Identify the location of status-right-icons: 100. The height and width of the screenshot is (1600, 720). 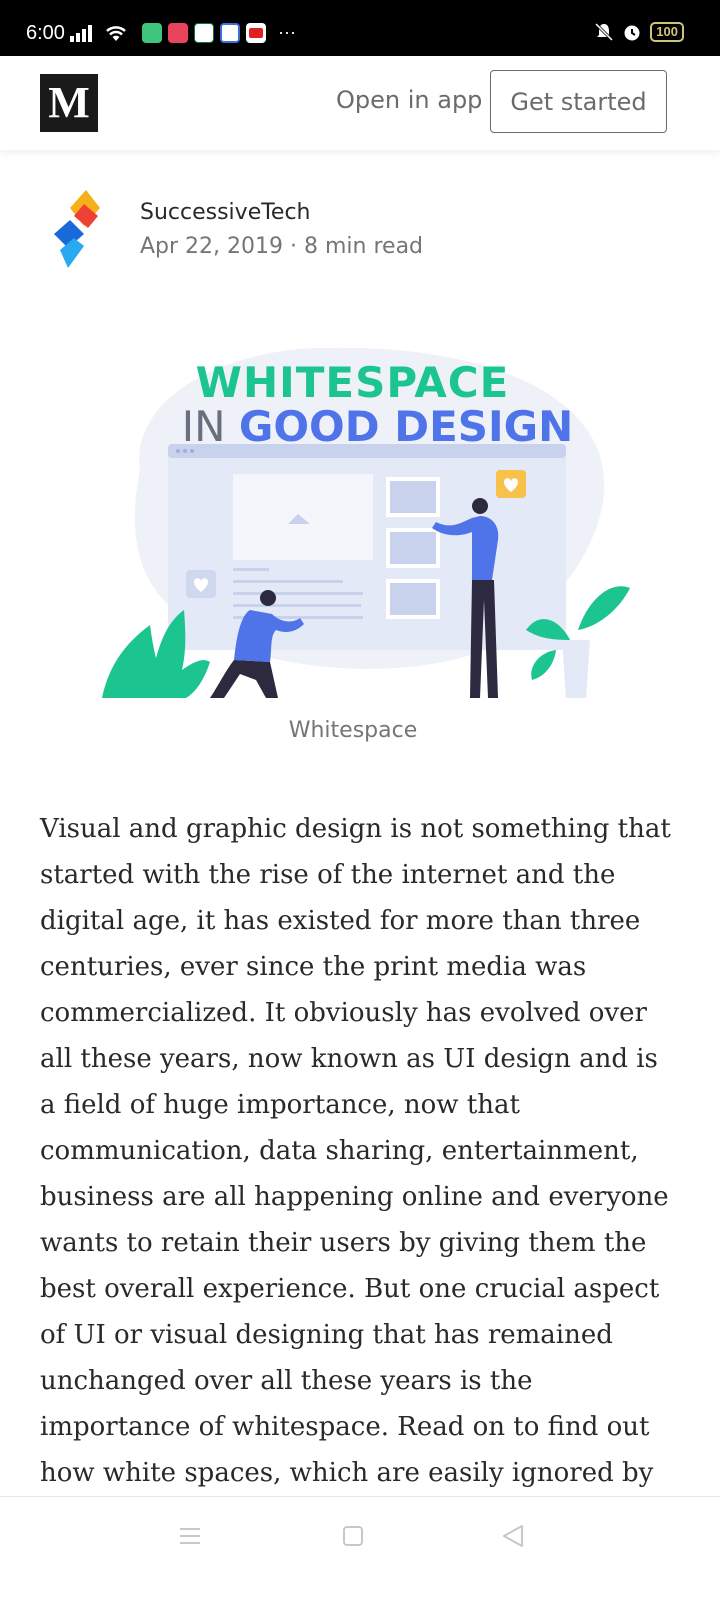
(639, 32).